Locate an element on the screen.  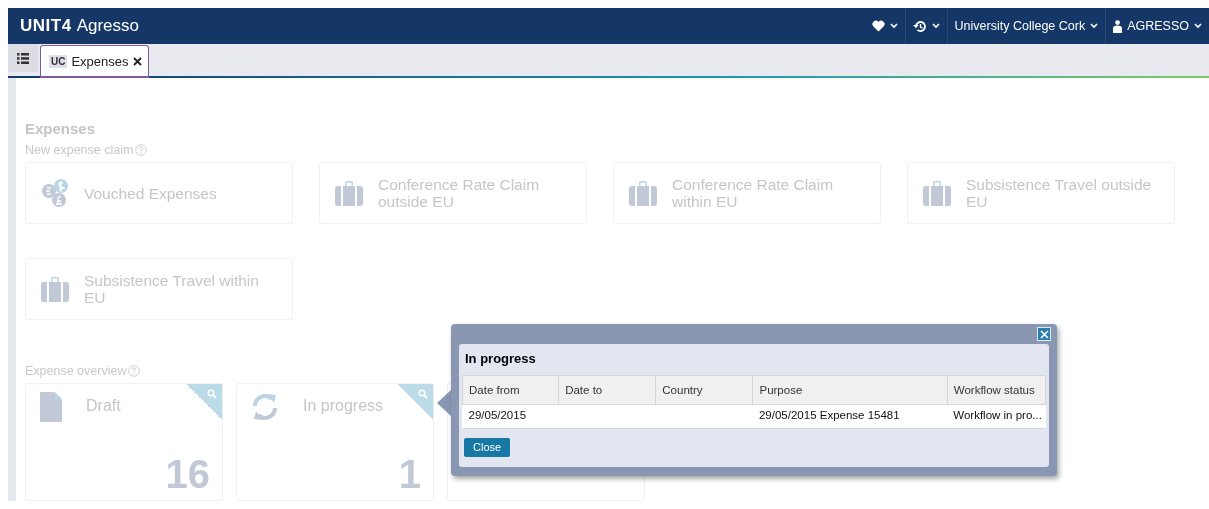
close-button: Close is located at coordinates (487, 447).